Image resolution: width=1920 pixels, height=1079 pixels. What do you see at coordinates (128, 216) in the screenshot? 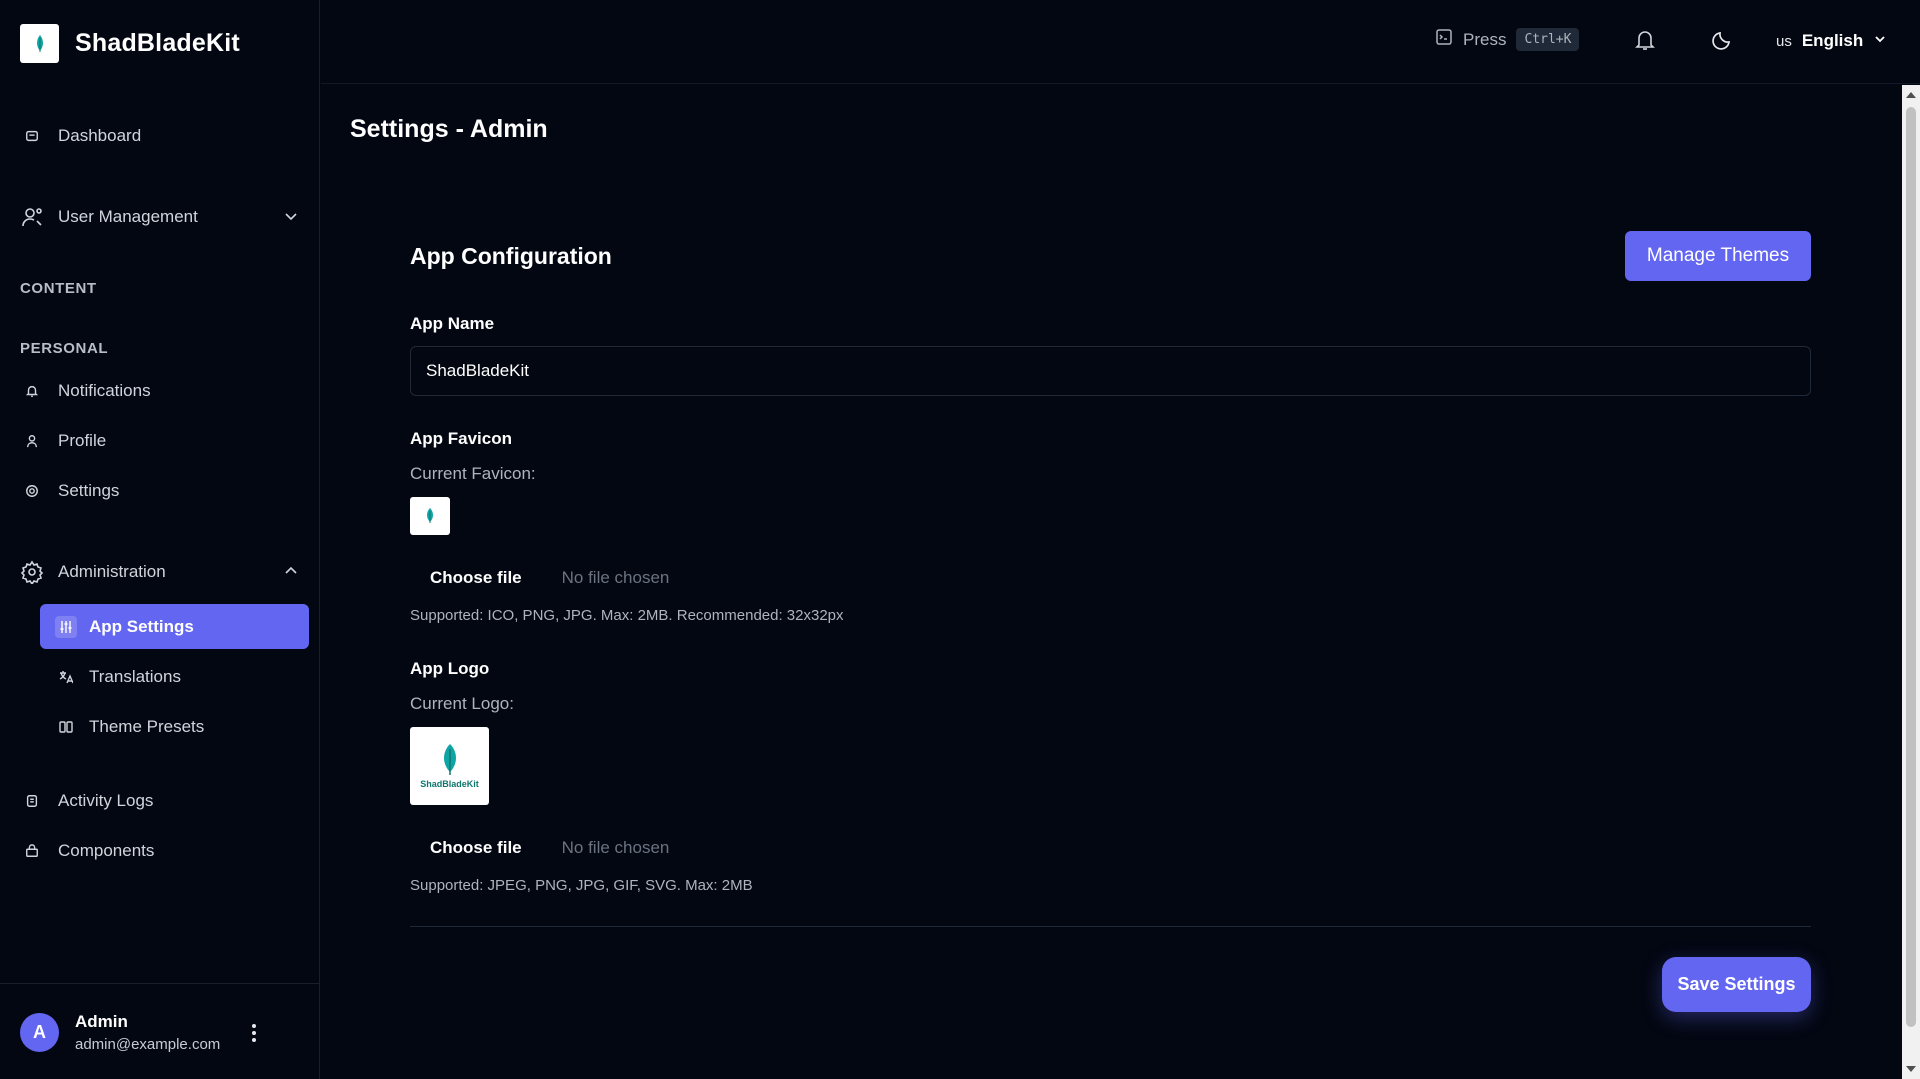
I see `sidebar-item-label: User Management` at bounding box center [128, 216].